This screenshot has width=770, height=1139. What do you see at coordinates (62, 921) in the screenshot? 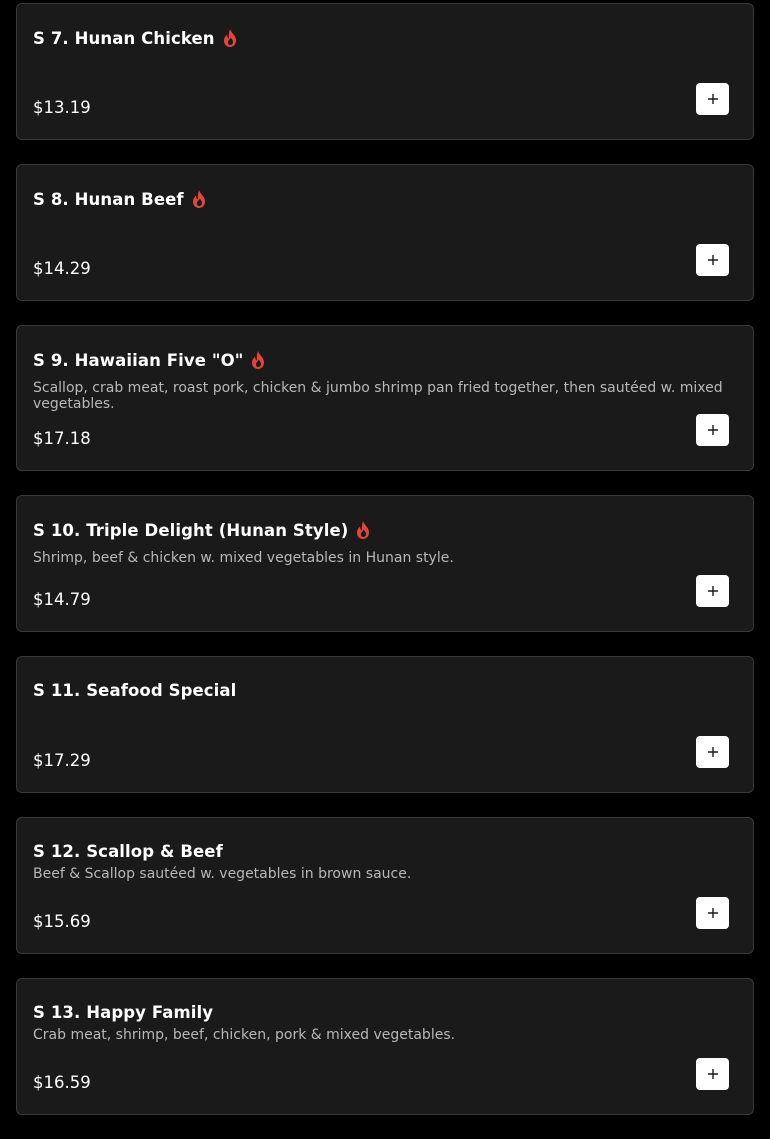
I see `menu-item-price: $15.69` at bounding box center [62, 921].